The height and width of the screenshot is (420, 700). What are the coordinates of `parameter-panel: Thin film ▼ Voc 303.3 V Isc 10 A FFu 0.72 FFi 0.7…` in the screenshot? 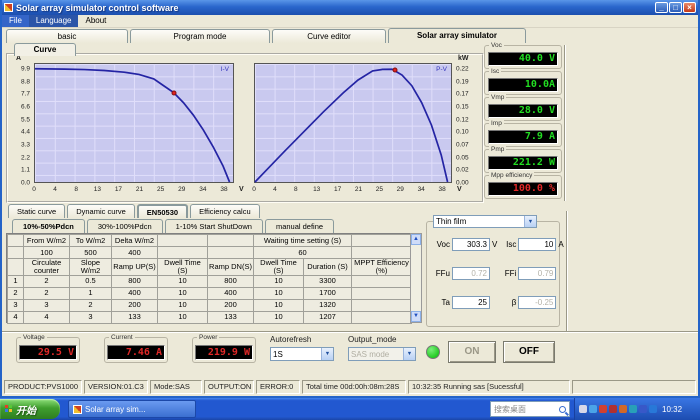 It's located at (495, 271).